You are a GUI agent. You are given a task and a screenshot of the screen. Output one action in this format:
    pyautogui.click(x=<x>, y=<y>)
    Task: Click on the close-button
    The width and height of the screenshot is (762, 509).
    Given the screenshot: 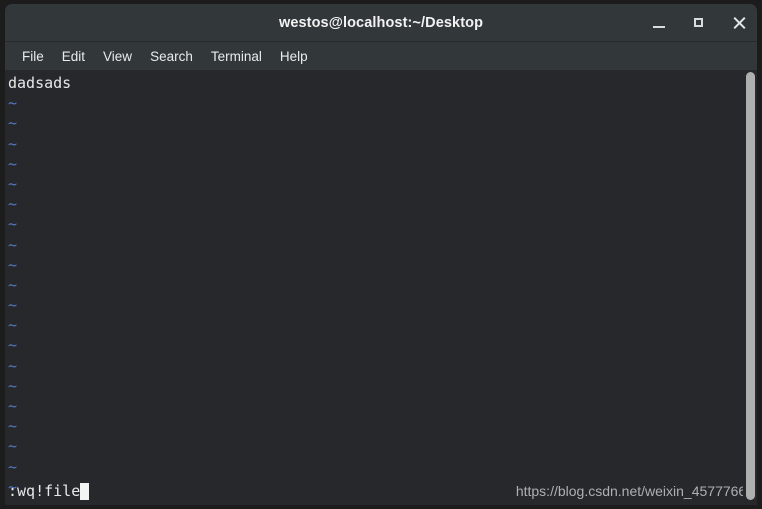 What is the action you would take?
    pyautogui.click(x=739, y=23)
    